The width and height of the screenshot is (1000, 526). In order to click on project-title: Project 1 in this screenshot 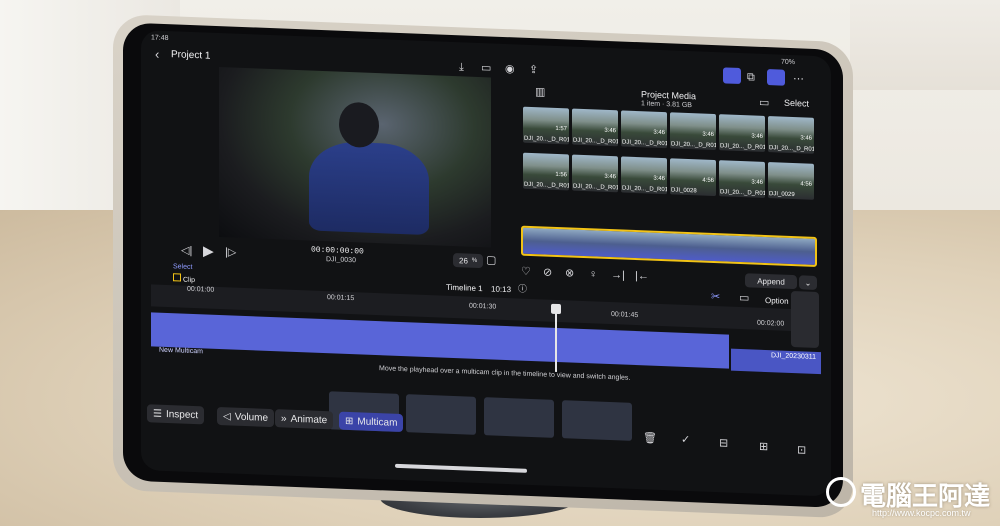, I will do `click(191, 55)`.